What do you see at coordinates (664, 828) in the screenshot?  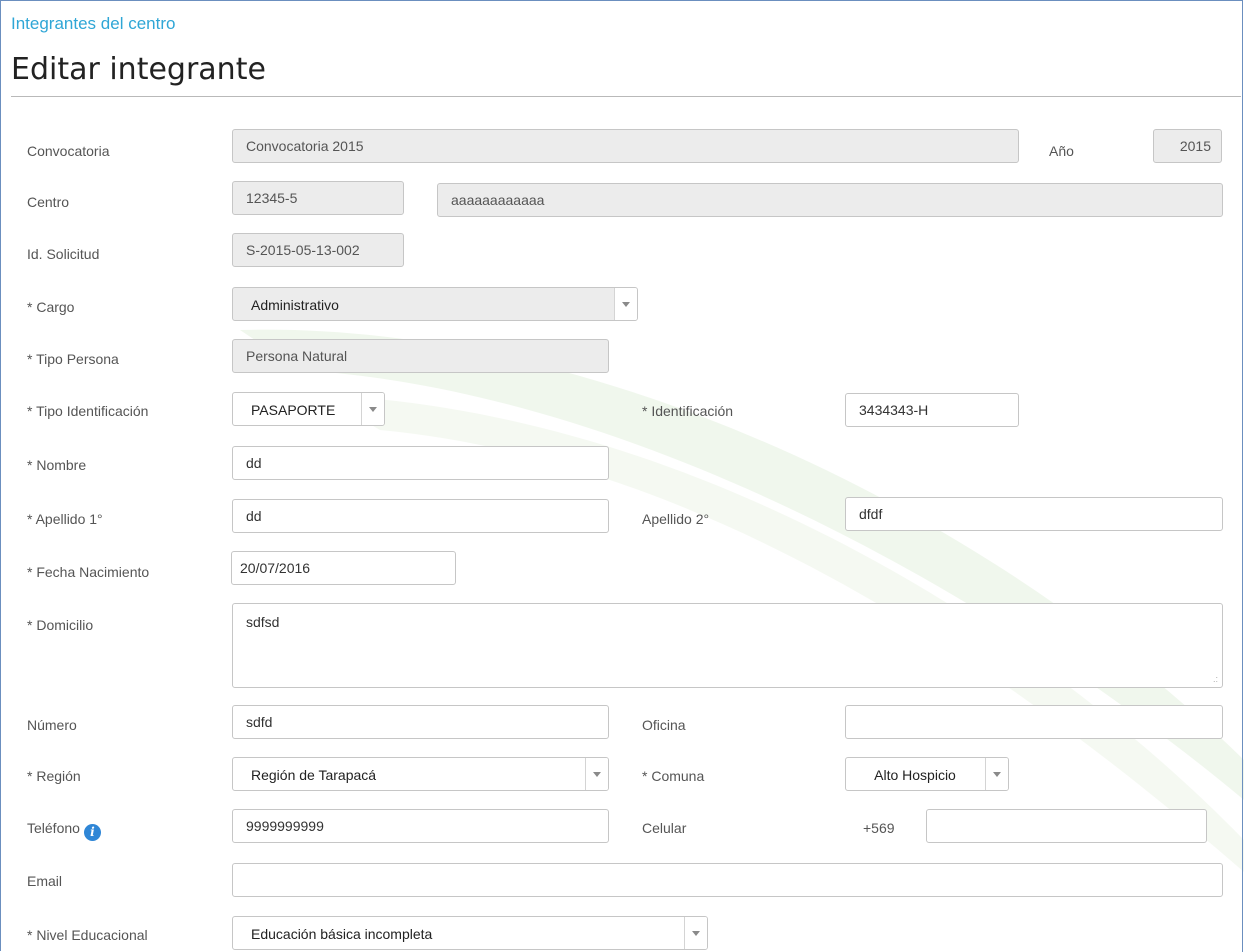 I see `celular-label: Celular` at bounding box center [664, 828].